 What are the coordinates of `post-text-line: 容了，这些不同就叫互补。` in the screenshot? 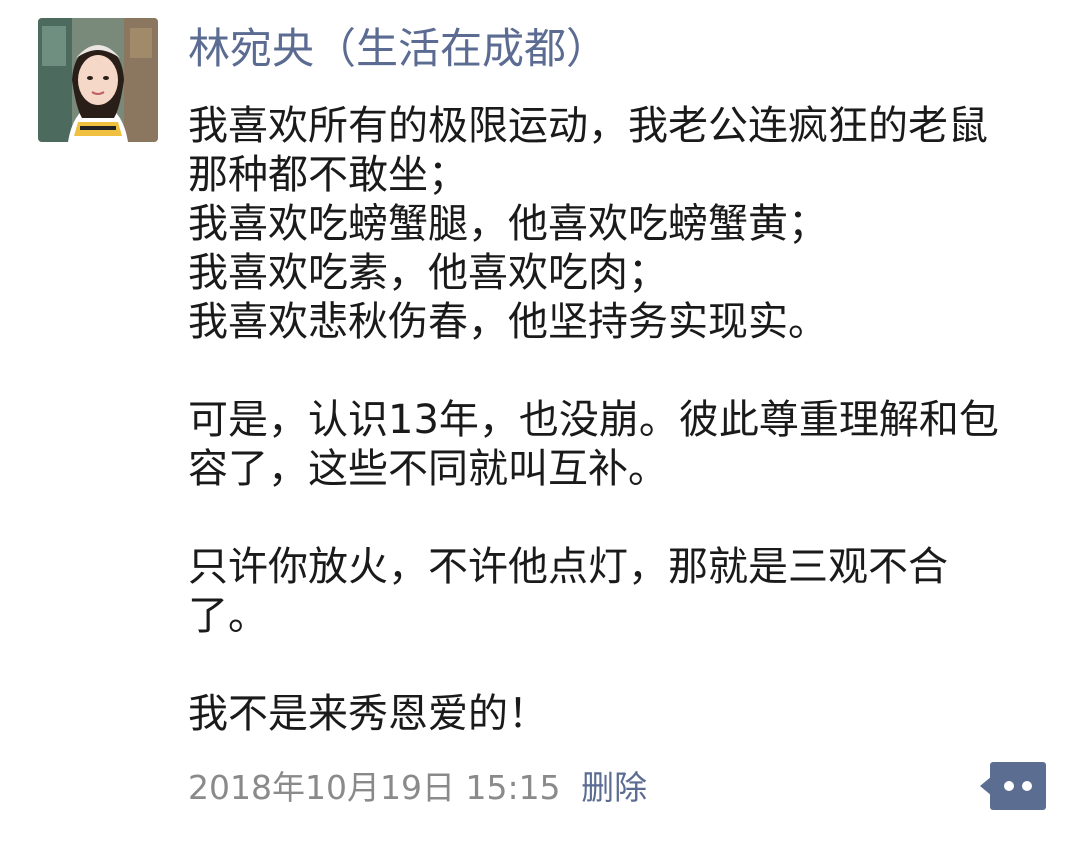 It's located at (428, 469).